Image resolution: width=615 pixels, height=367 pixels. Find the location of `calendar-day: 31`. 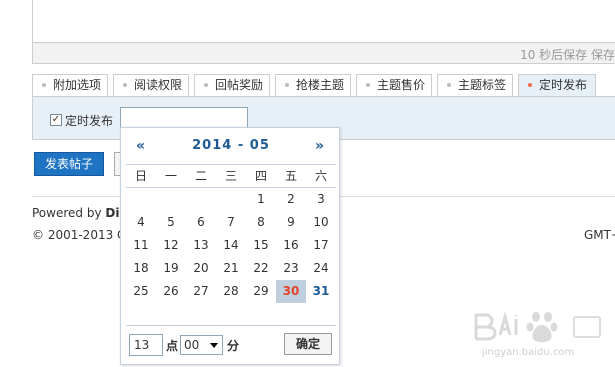

calendar-day: 31 is located at coordinates (321, 291).